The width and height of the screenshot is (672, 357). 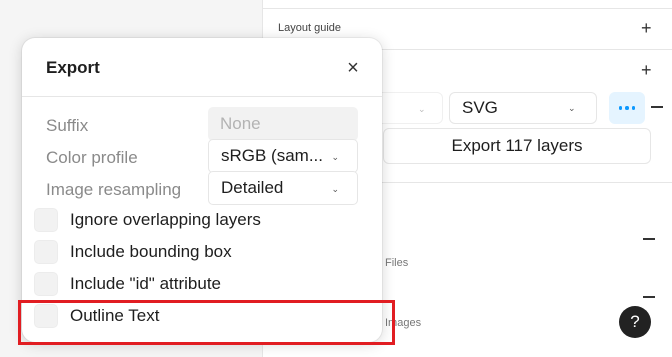 I want to click on option-include-bounding-box: Include bounding box, so click(x=133, y=252).